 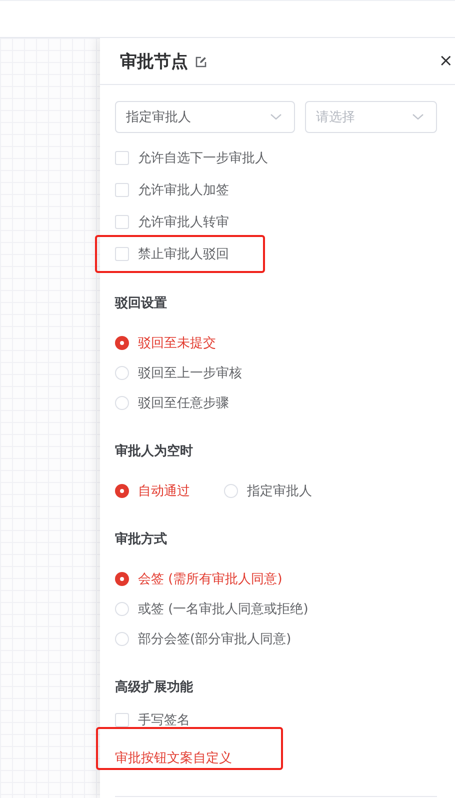 I want to click on section-title: 审批人为空时, so click(x=154, y=451).